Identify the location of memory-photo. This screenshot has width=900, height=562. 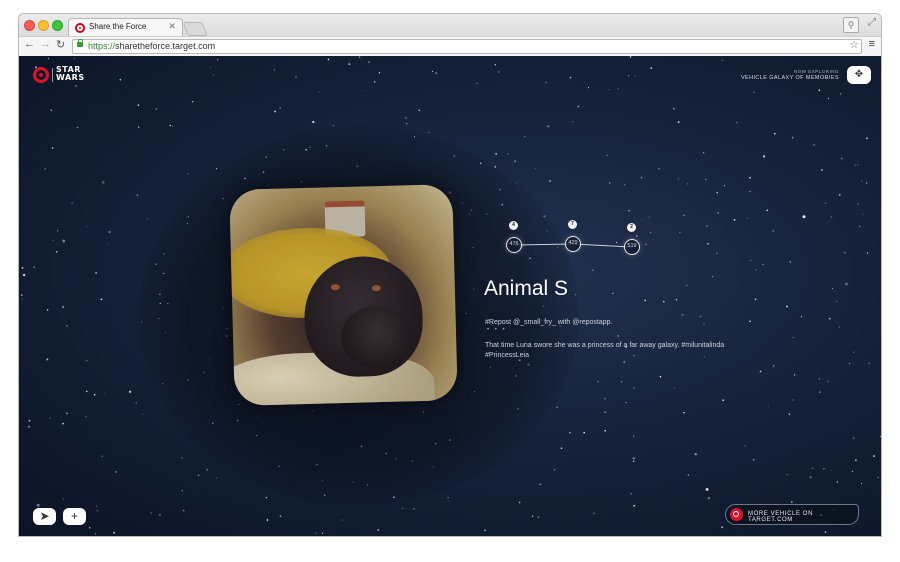
(343, 295).